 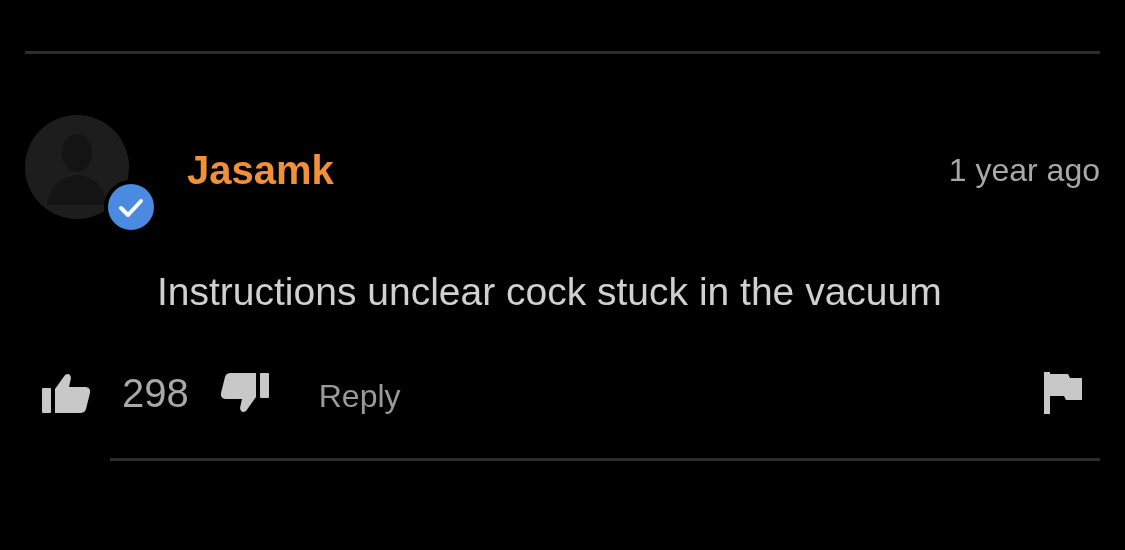 What do you see at coordinates (77, 167) in the screenshot?
I see `avatar-icon` at bounding box center [77, 167].